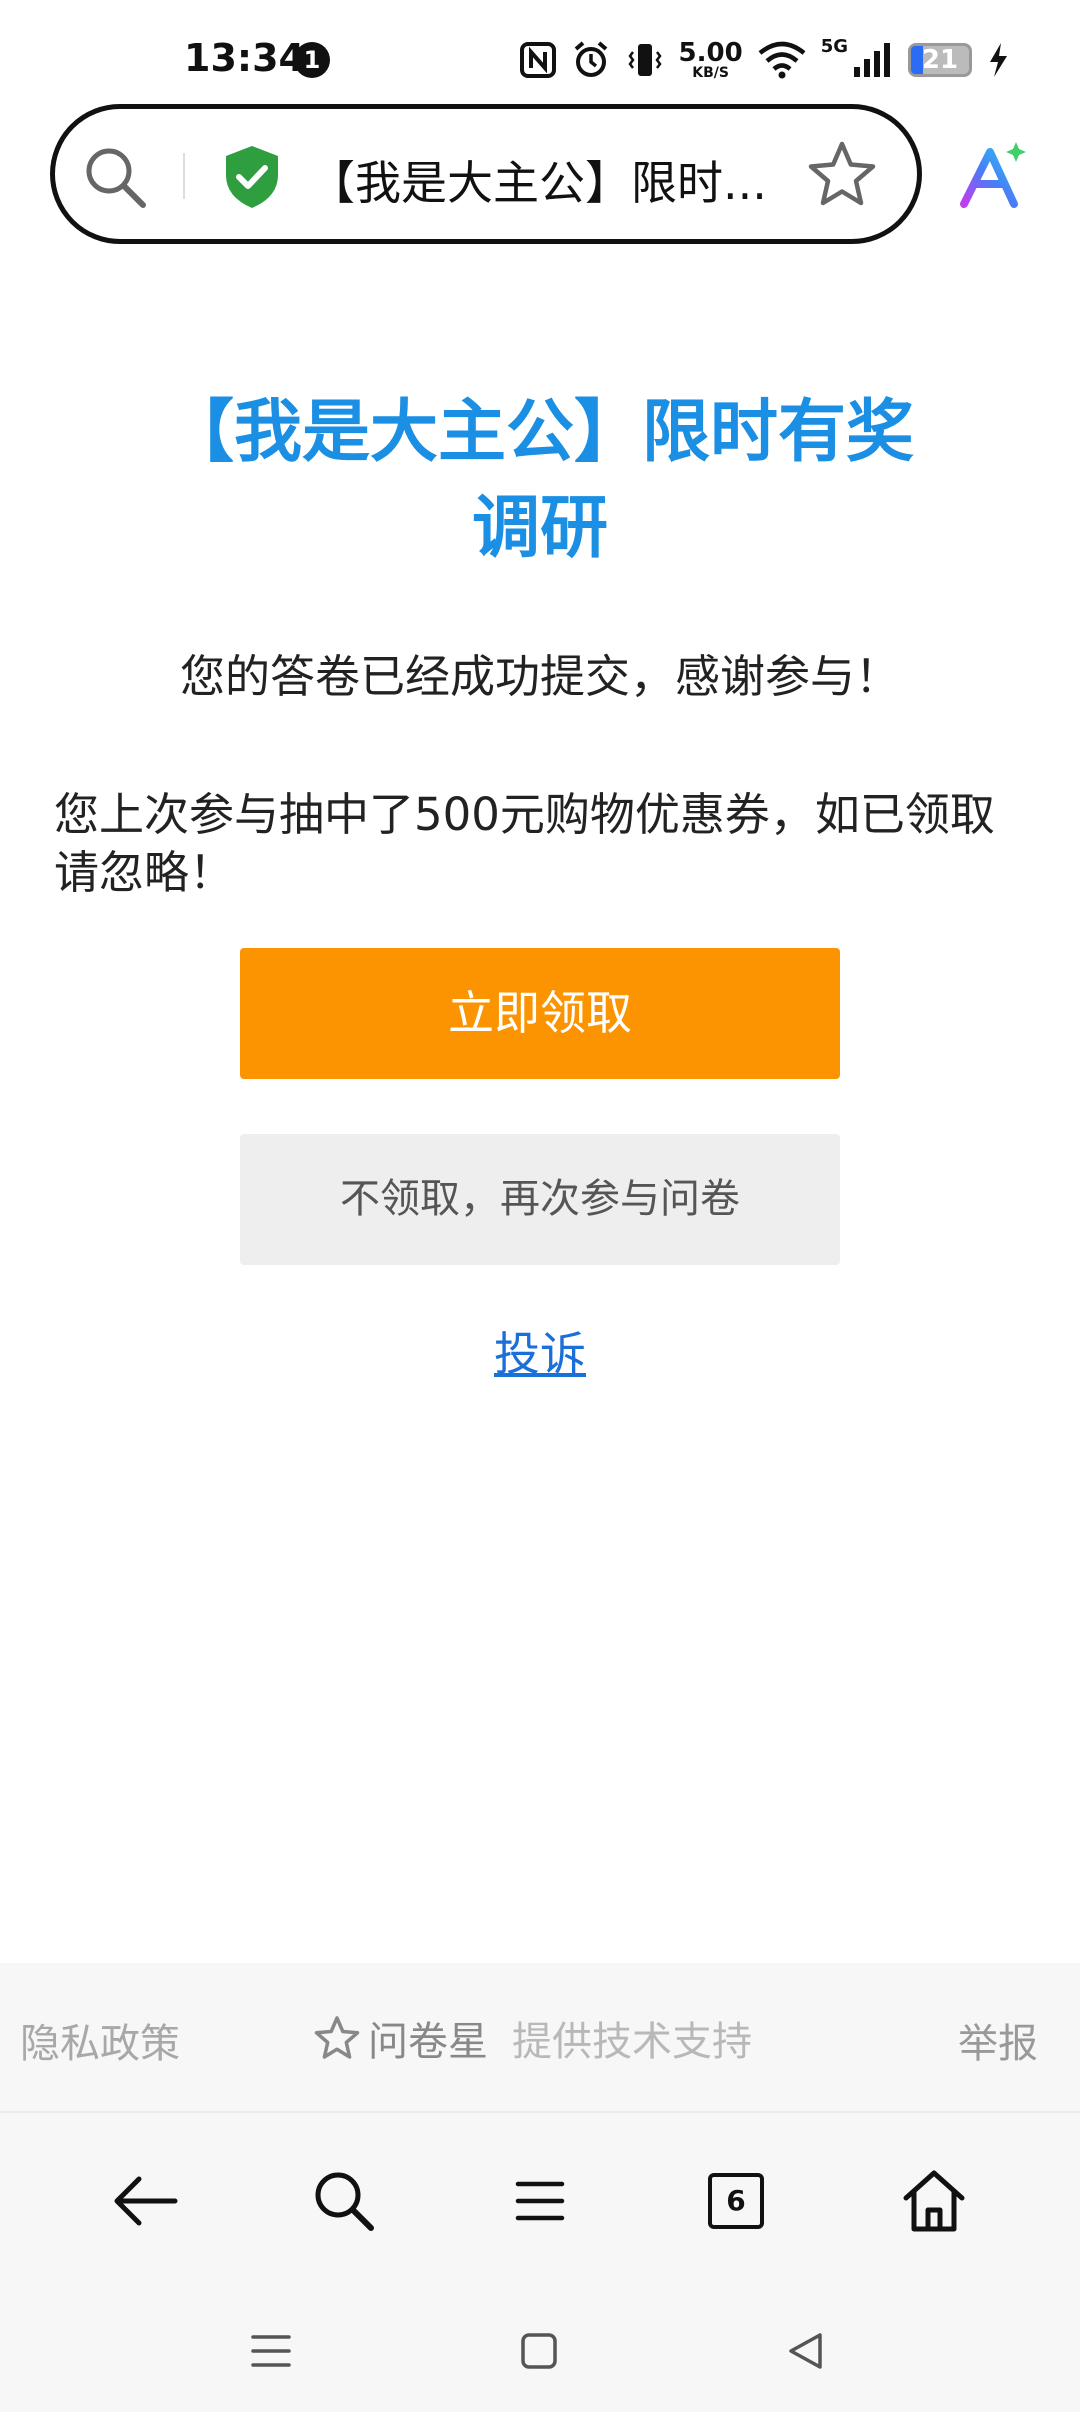 The width and height of the screenshot is (1080, 2412). I want to click on browser-toolbar: 6, so click(540, 2196).